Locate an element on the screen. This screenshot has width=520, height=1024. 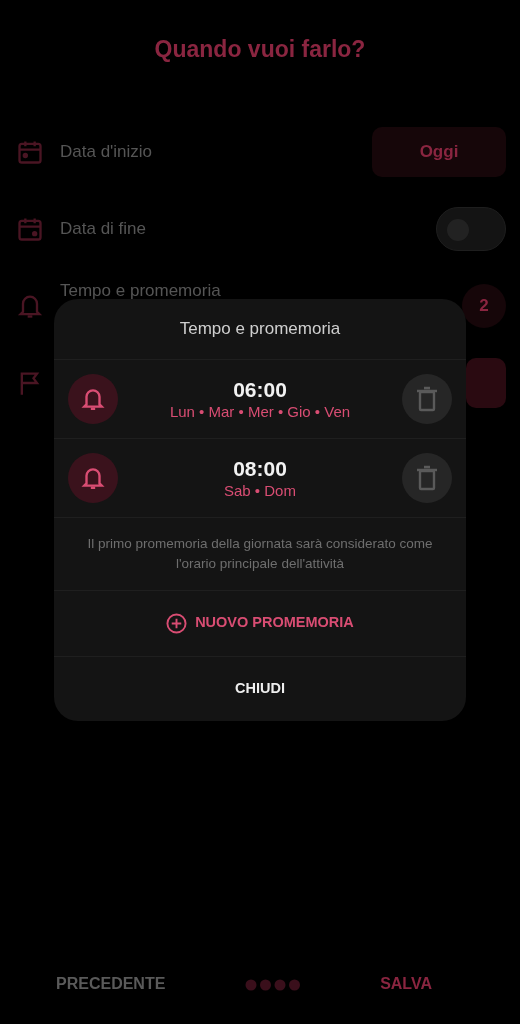
setting-label: Data d'inizio is located at coordinates (107, 152).